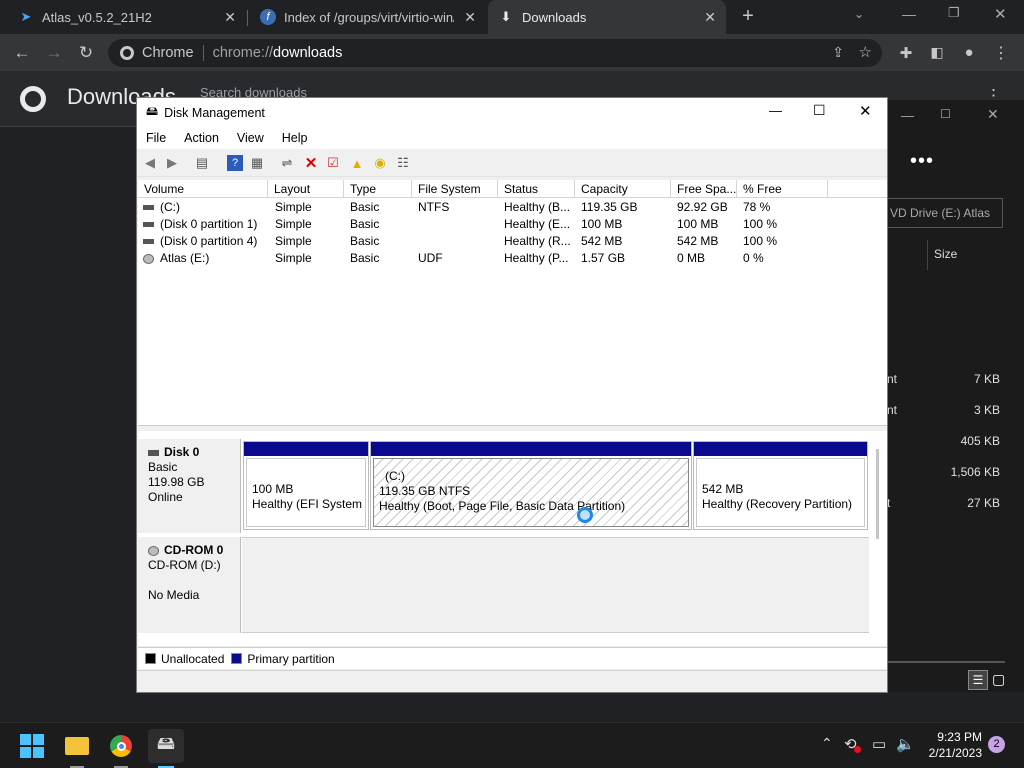 The height and width of the screenshot is (768, 1024). Describe the element at coordinates (536, 189) in the screenshot. I see `column-status: Status` at that location.